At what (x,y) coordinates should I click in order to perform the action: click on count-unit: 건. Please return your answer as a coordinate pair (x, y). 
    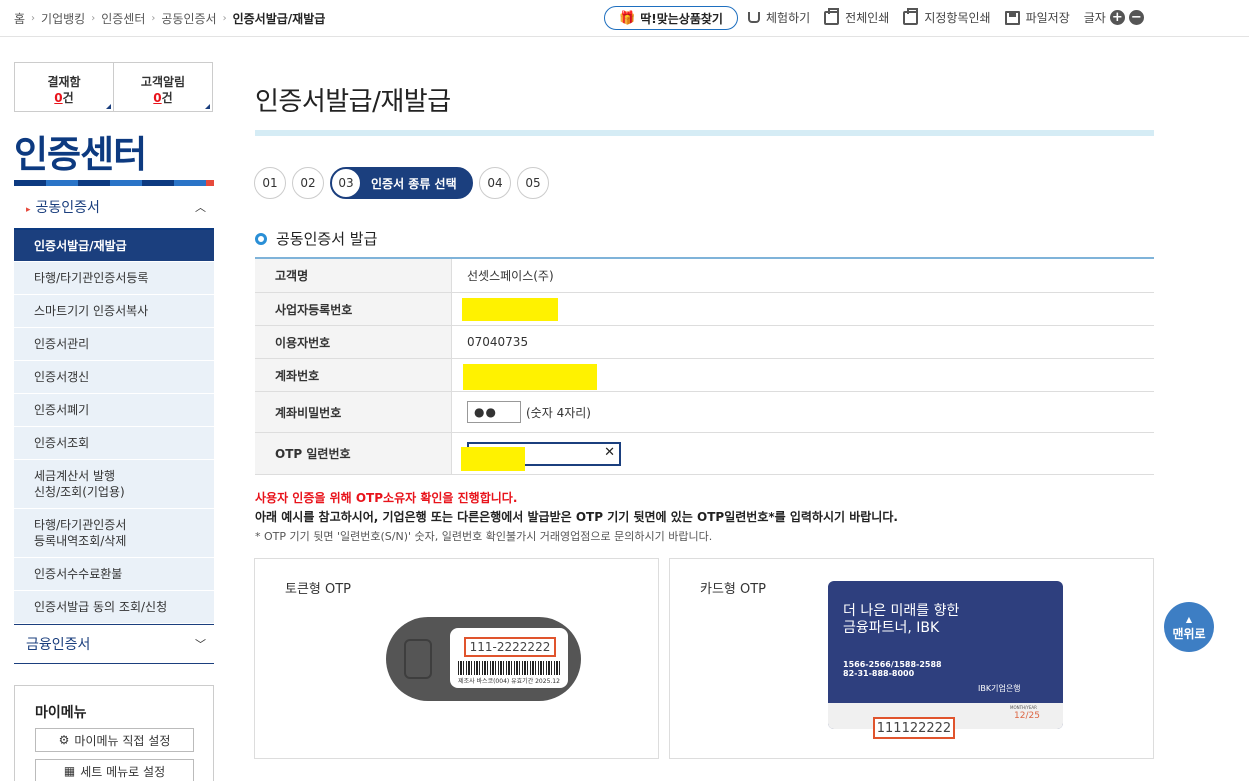
    Looking at the image, I should click on (68, 98).